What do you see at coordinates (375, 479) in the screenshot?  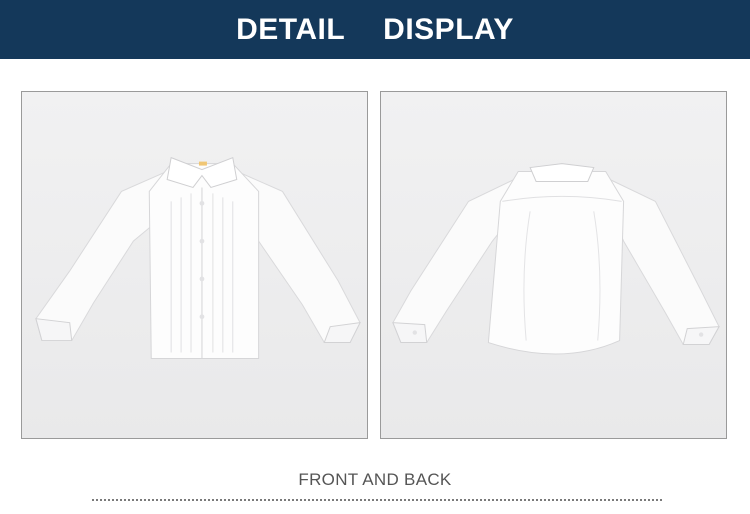 I see `photos-caption: FRONT AND BACK` at bounding box center [375, 479].